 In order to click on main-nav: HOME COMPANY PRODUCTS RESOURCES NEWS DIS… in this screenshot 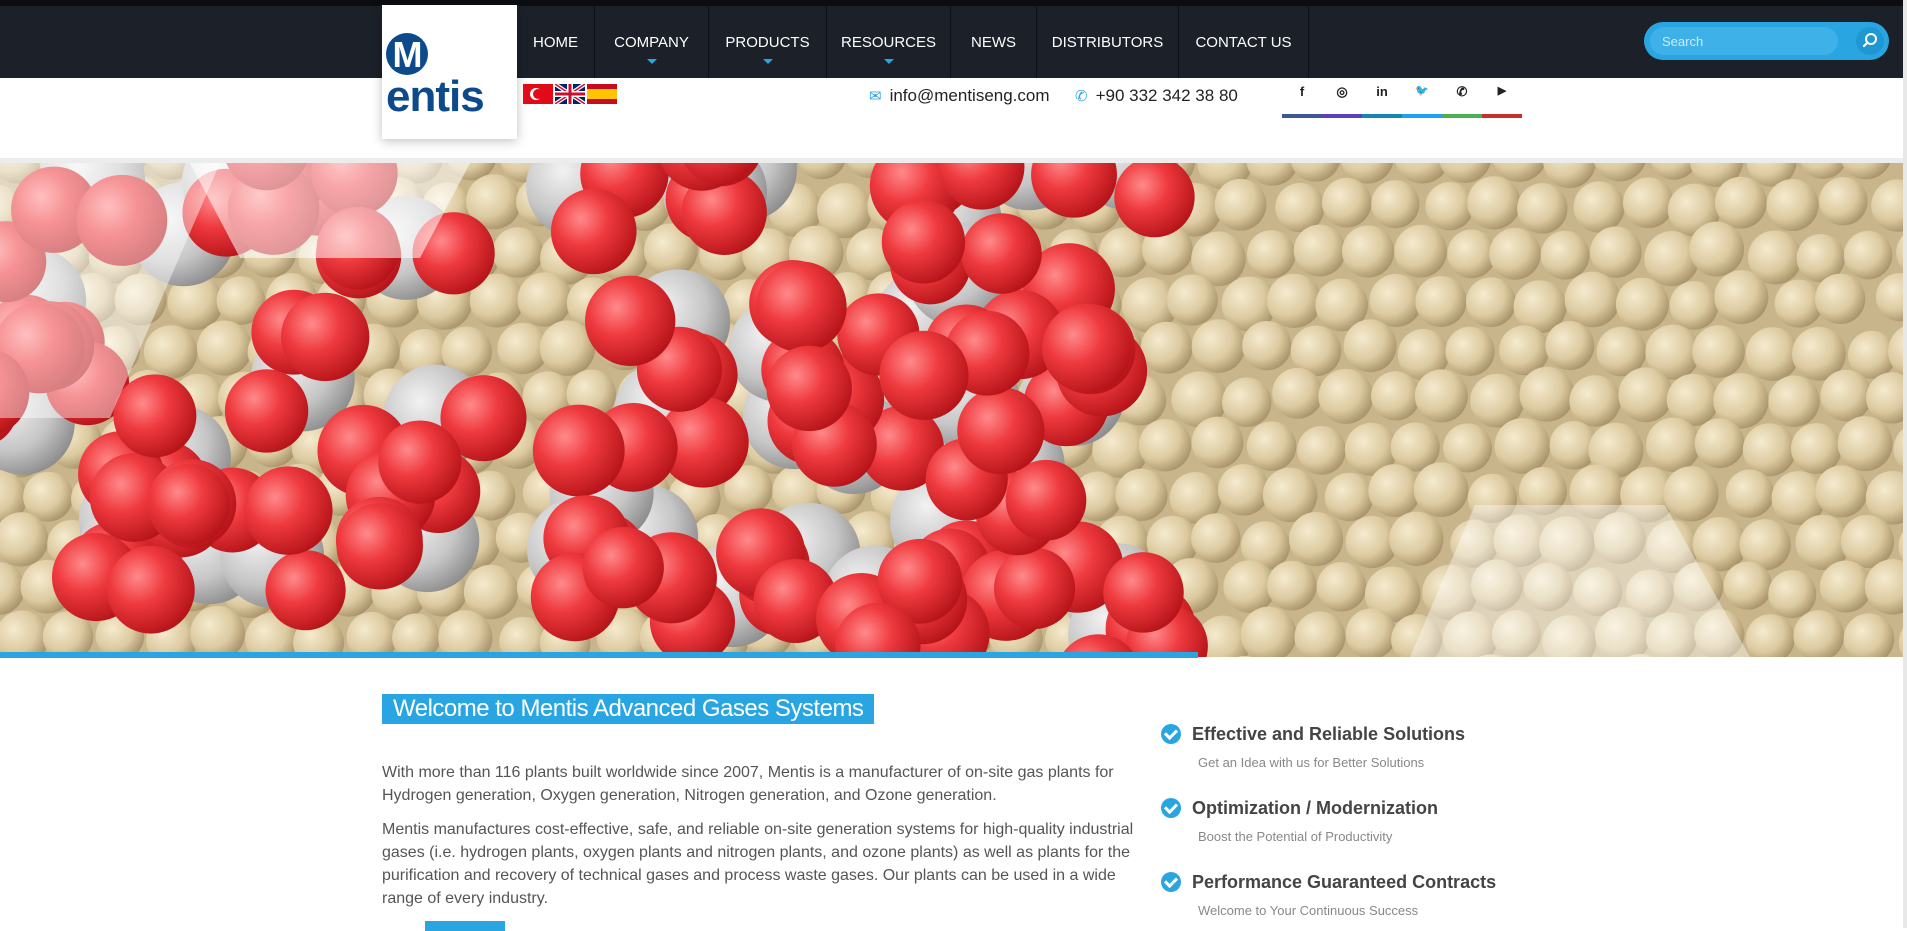, I will do `click(913, 42)`.